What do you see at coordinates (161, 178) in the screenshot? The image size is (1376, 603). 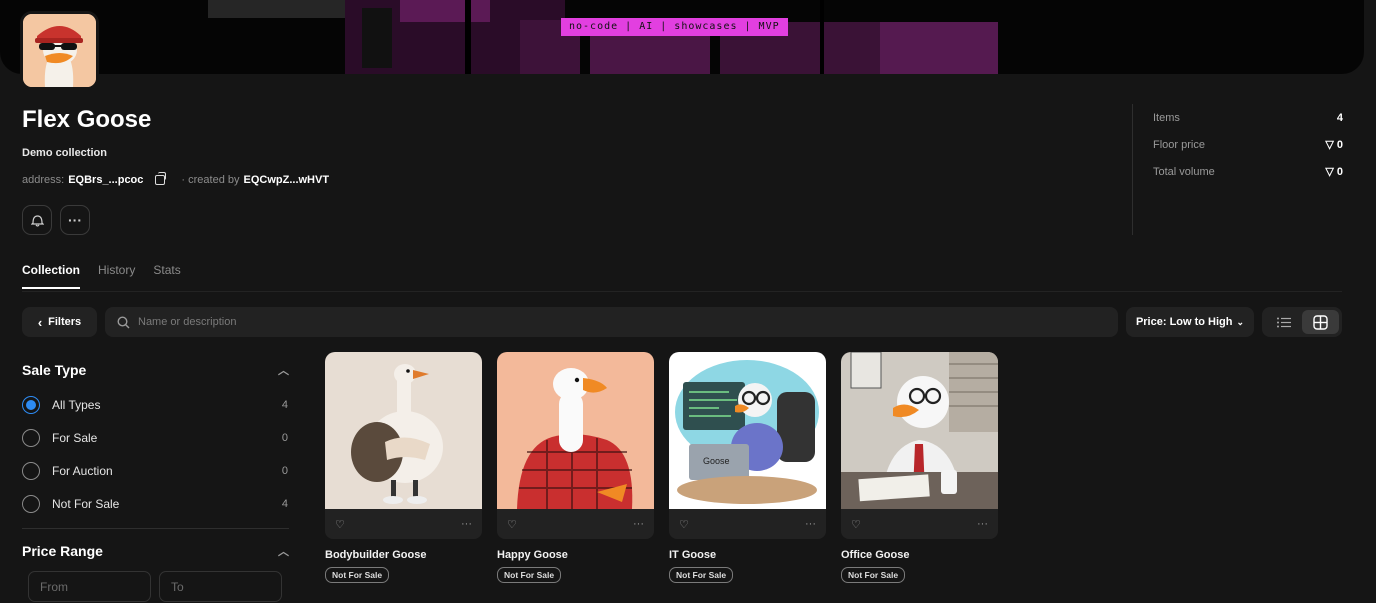 I see `copy-icon` at bounding box center [161, 178].